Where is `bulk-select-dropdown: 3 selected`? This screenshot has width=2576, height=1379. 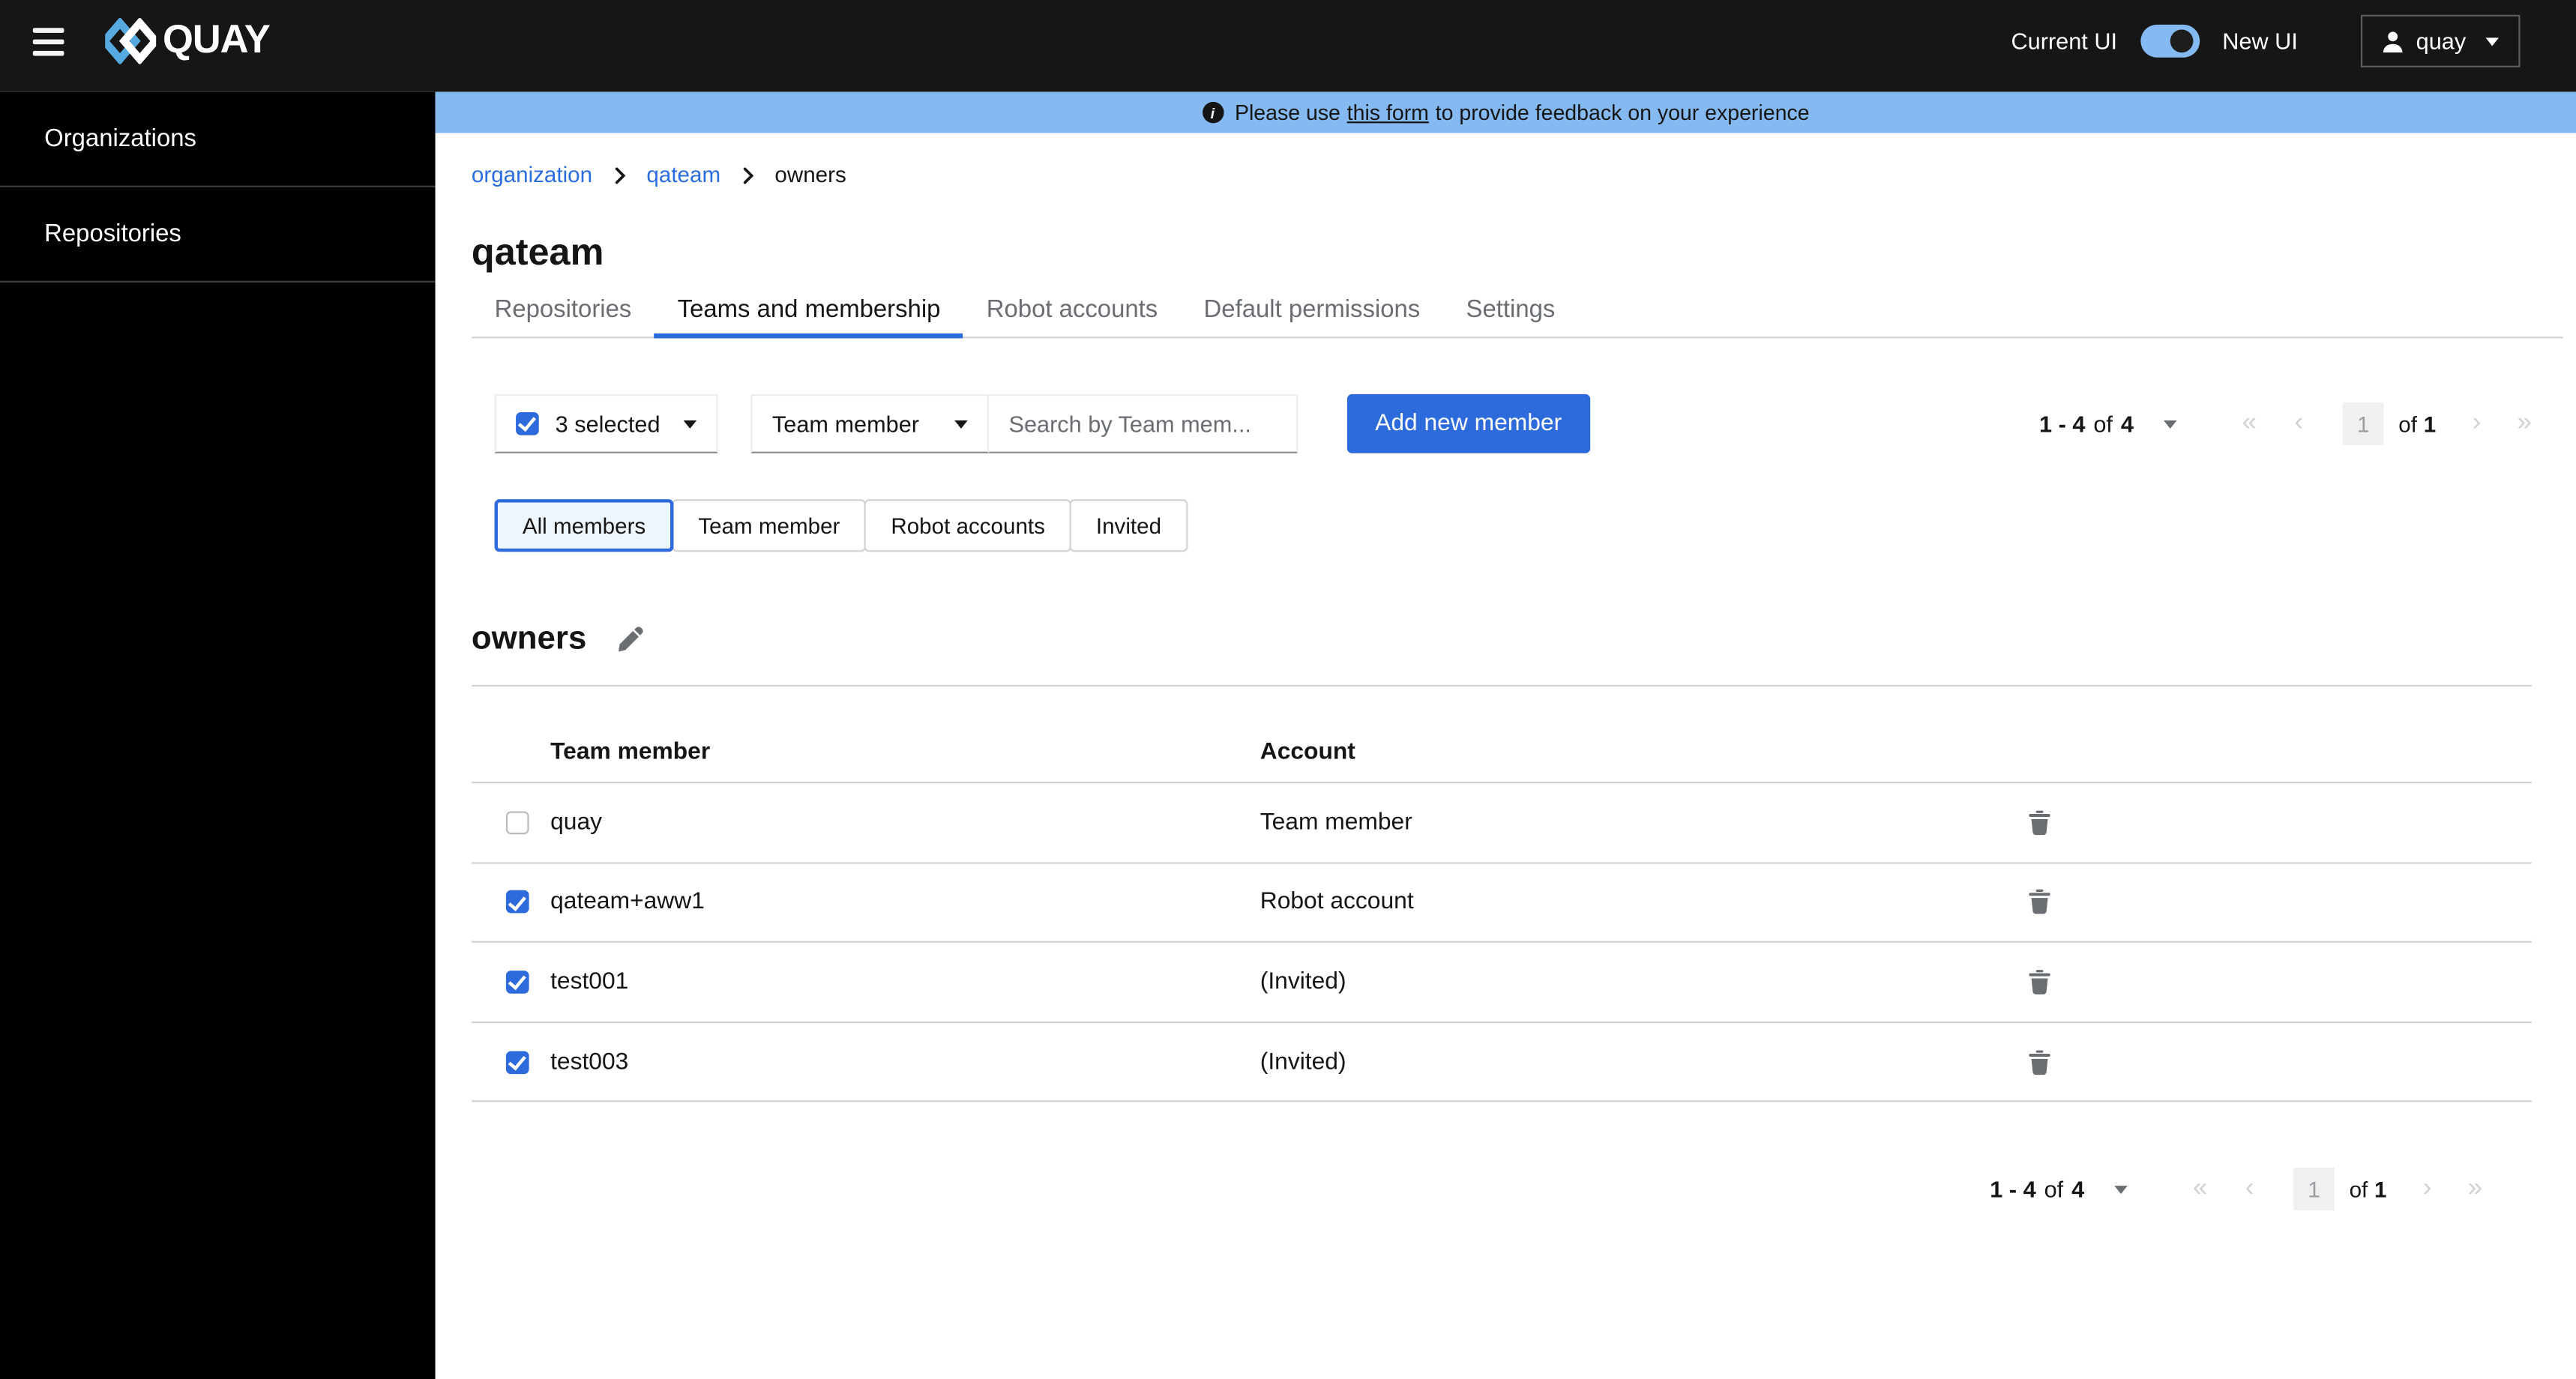 bulk-select-dropdown: 3 selected is located at coordinates (606, 423).